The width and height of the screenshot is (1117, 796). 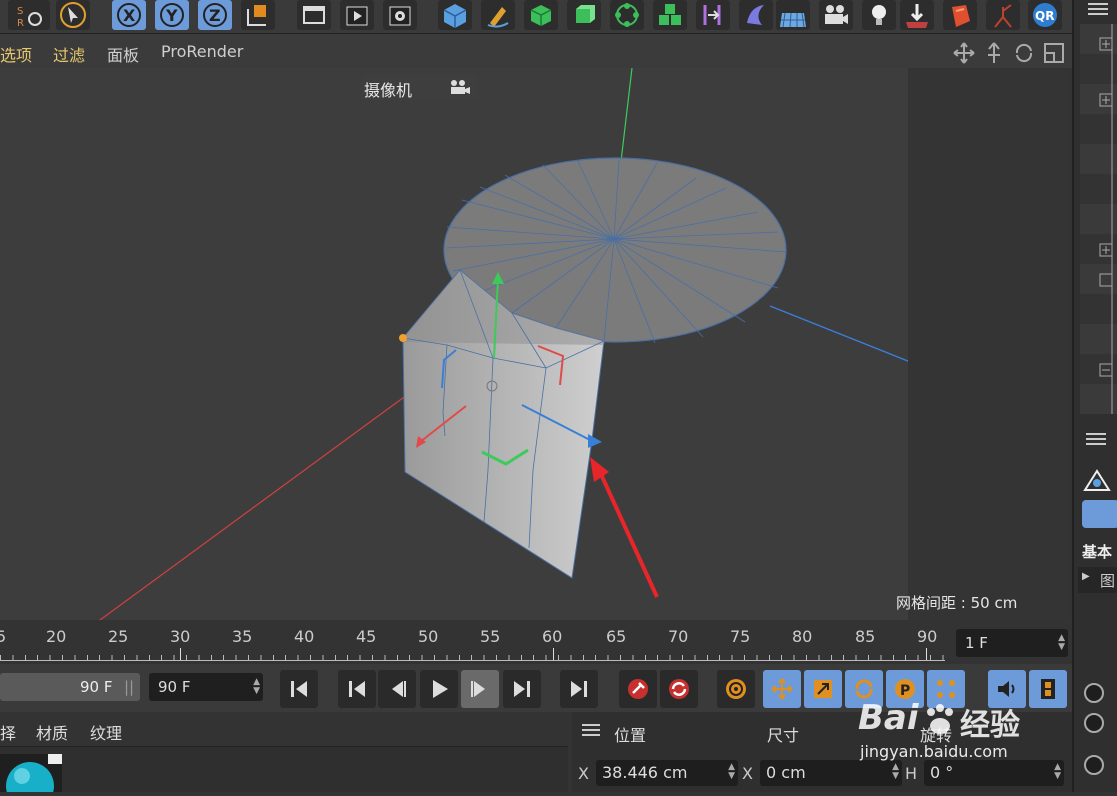 What do you see at coordinates (786, 772) in the screenshot?
I see `size-x-value: 0 cm` at bounding box center [786, 772].